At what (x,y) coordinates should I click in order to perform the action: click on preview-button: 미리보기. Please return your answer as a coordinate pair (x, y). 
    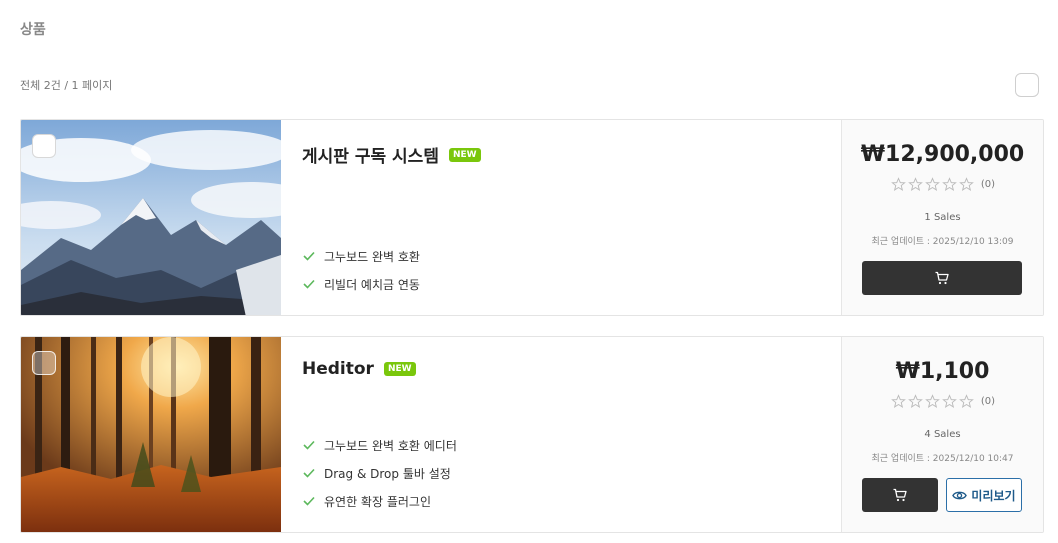
    Looking at the image, I should click on (984, 495).